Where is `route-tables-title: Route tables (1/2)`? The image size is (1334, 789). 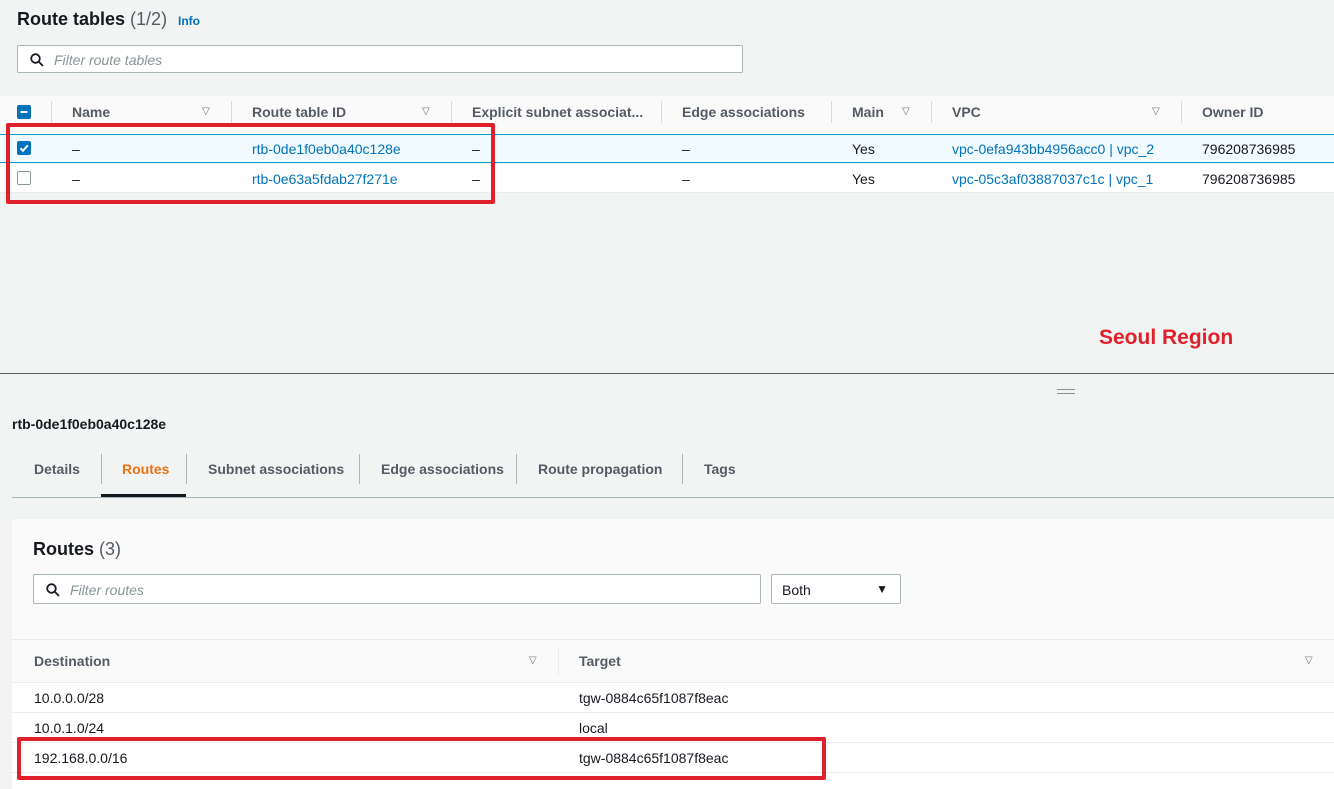
route-tables-title: Route tables (1/2) is located at coordinates (92, 19).